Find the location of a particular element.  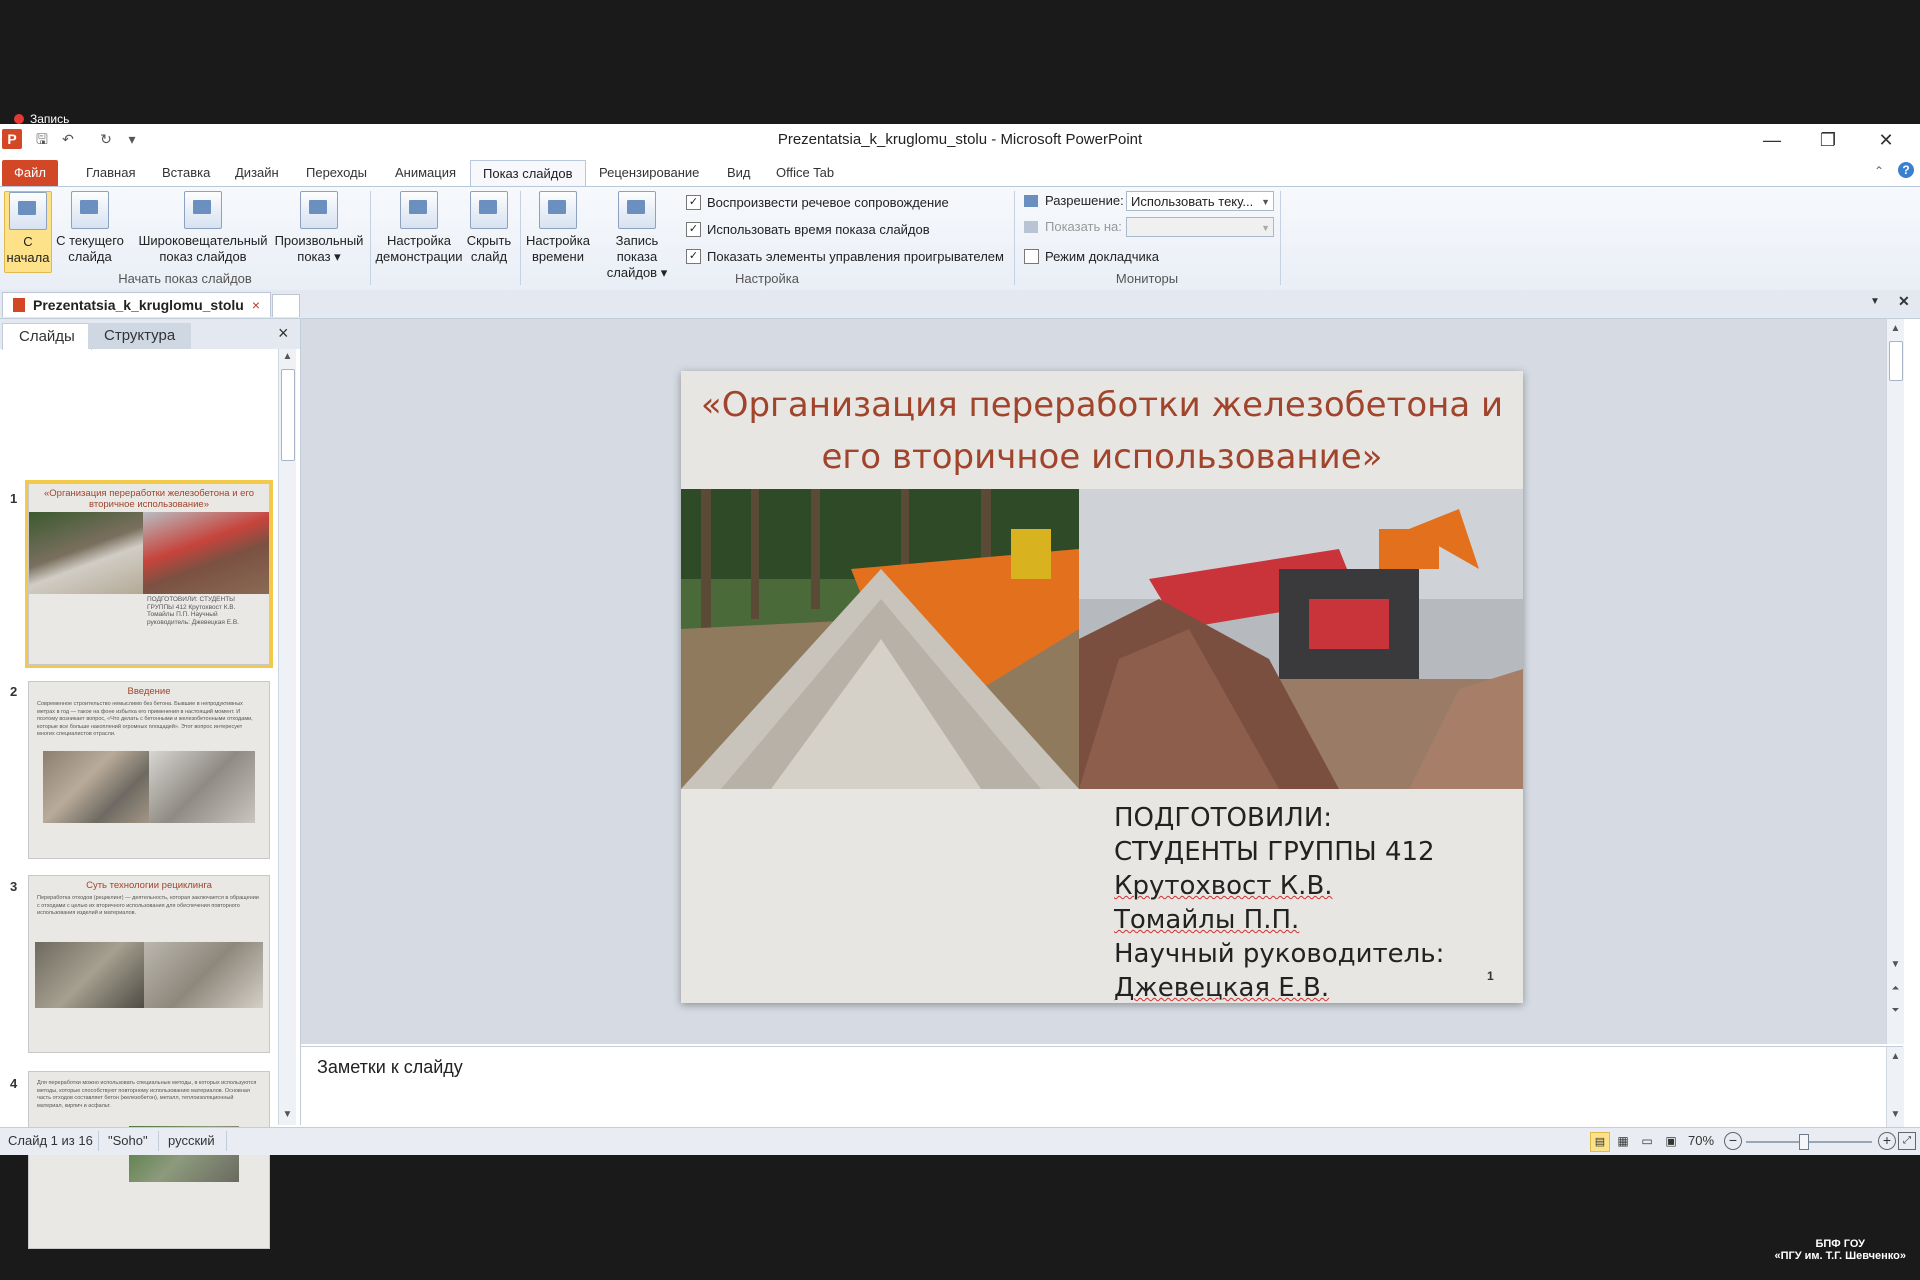

custom-show-button: Произвольный показ ▾ is located at coordinates (319, 228).